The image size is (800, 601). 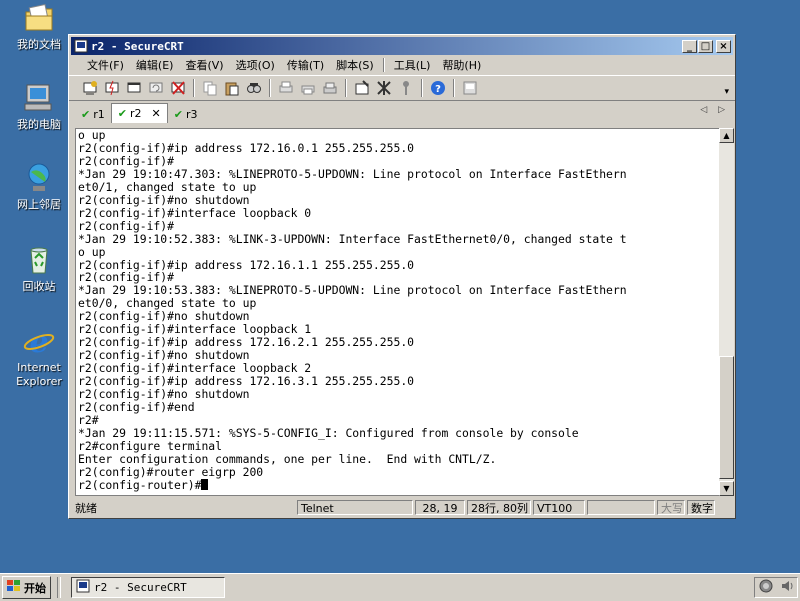 What do you see at coordinates (384, 88) in the screenshot?
I see `global-options-icon` at bounding box center [384, 88].